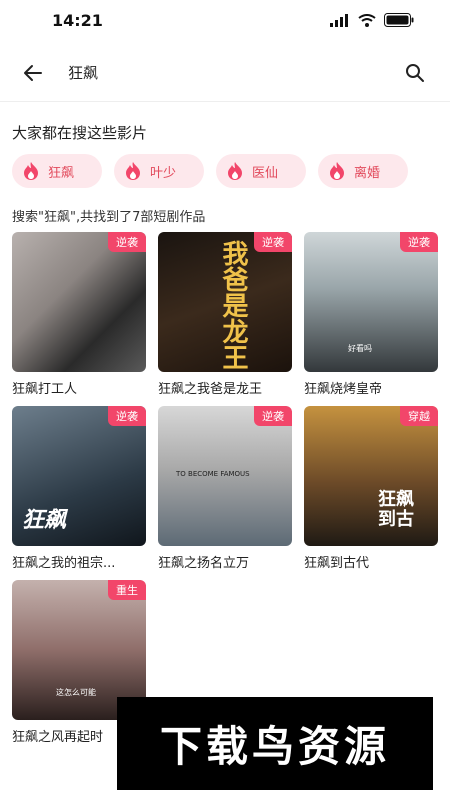 The height and width of the screenshot is (800, 450). Describe the element at coordinates (44, 520) in the screenshot. I see `poster-title-art: 狂飙` at that location.